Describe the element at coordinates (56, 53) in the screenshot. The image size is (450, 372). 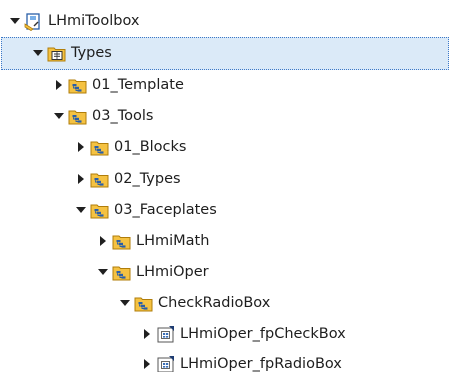
I see `types-folder-icon` at that location.